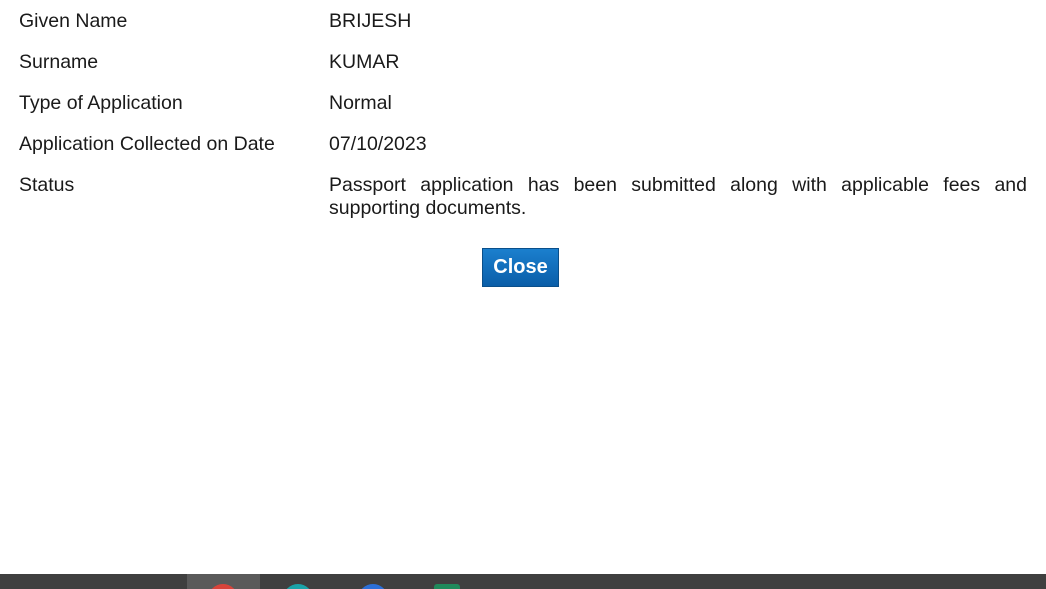  I want to click on given-name-label: Given Name, so click(73, 21).